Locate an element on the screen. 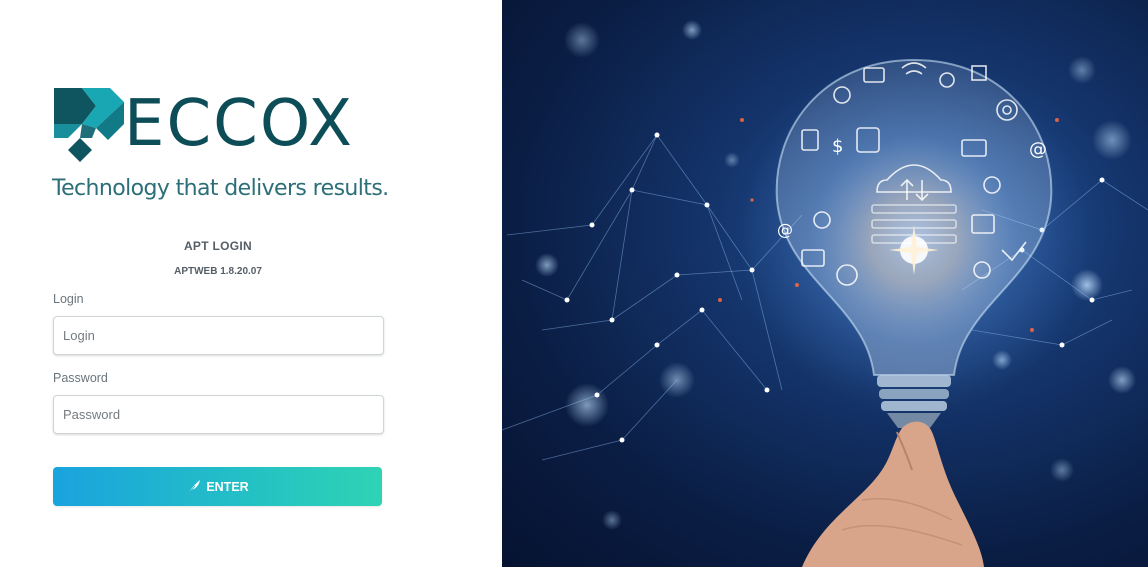  brand-wordmark: ECCOX is located at coordinates (239, 124).